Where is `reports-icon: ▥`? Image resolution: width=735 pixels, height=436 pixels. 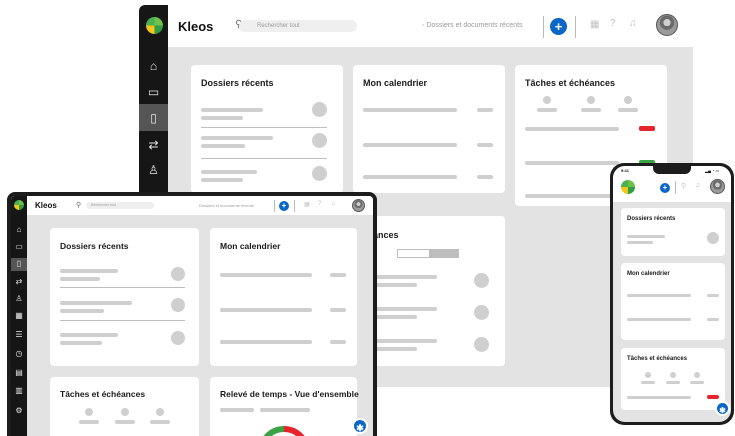 reports-icon: ▥ is located at coordinates (19, 390).